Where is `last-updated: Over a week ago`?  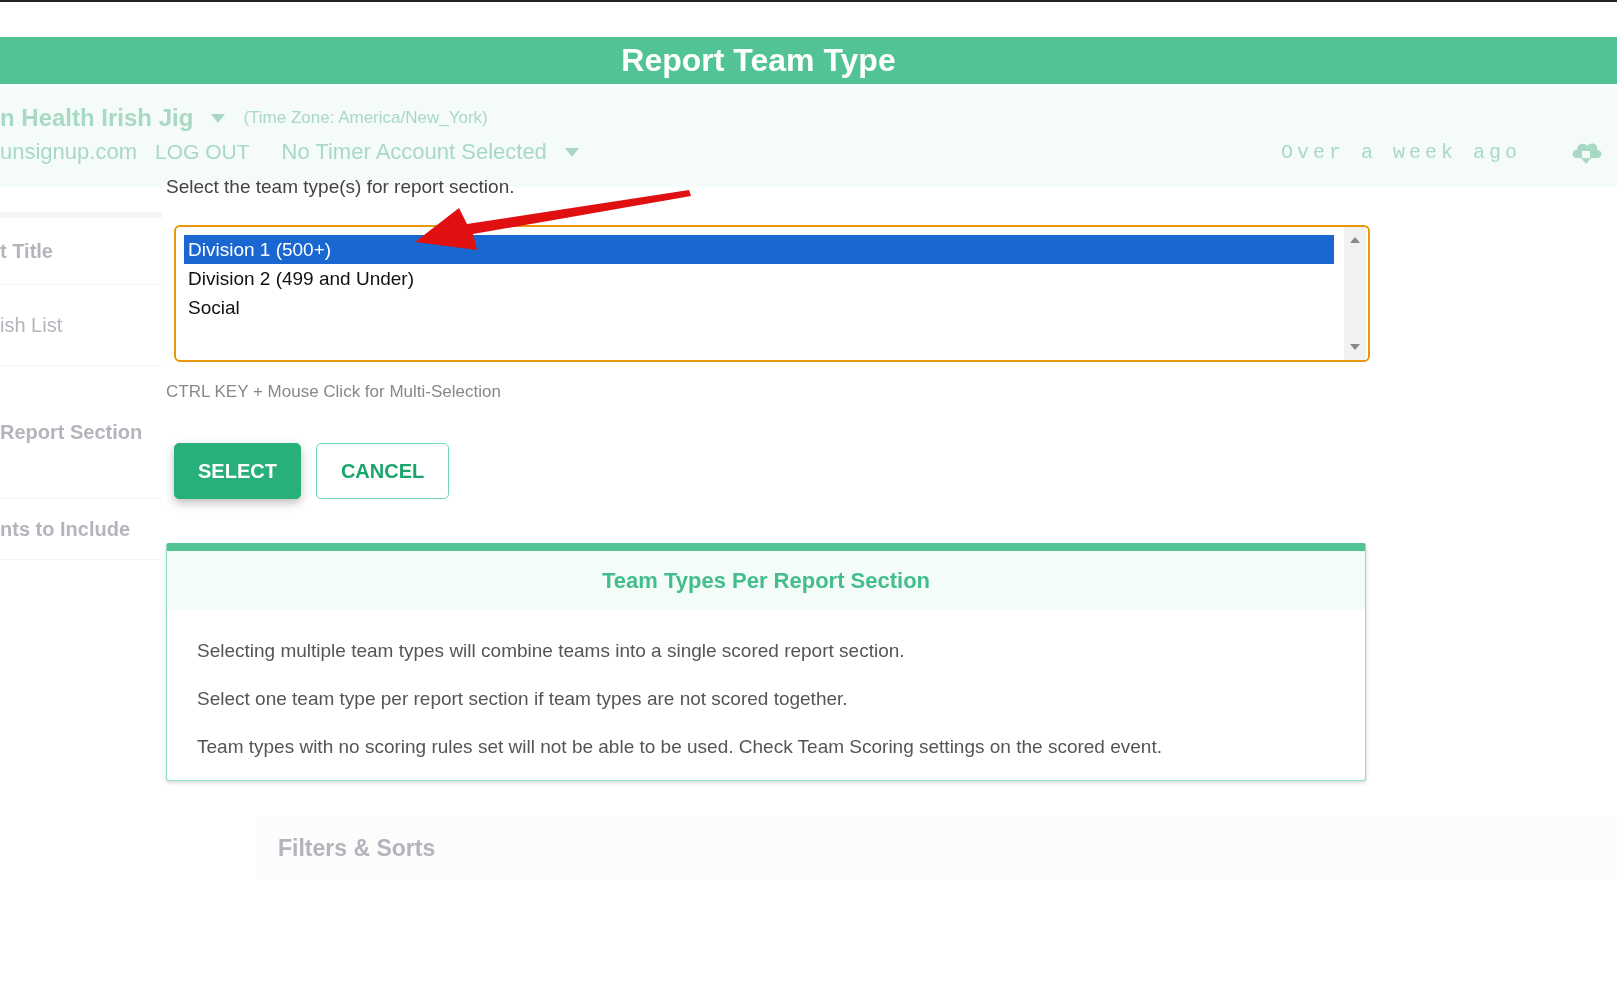
last-updated: Over a week ago is located at coordinates (1400, 152).